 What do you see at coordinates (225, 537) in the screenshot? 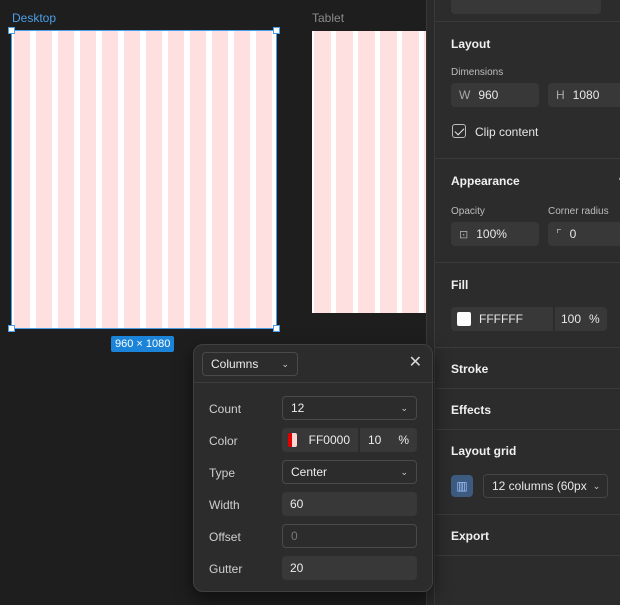
I see `offset-label: Offset` at bounding box center [225, 537].